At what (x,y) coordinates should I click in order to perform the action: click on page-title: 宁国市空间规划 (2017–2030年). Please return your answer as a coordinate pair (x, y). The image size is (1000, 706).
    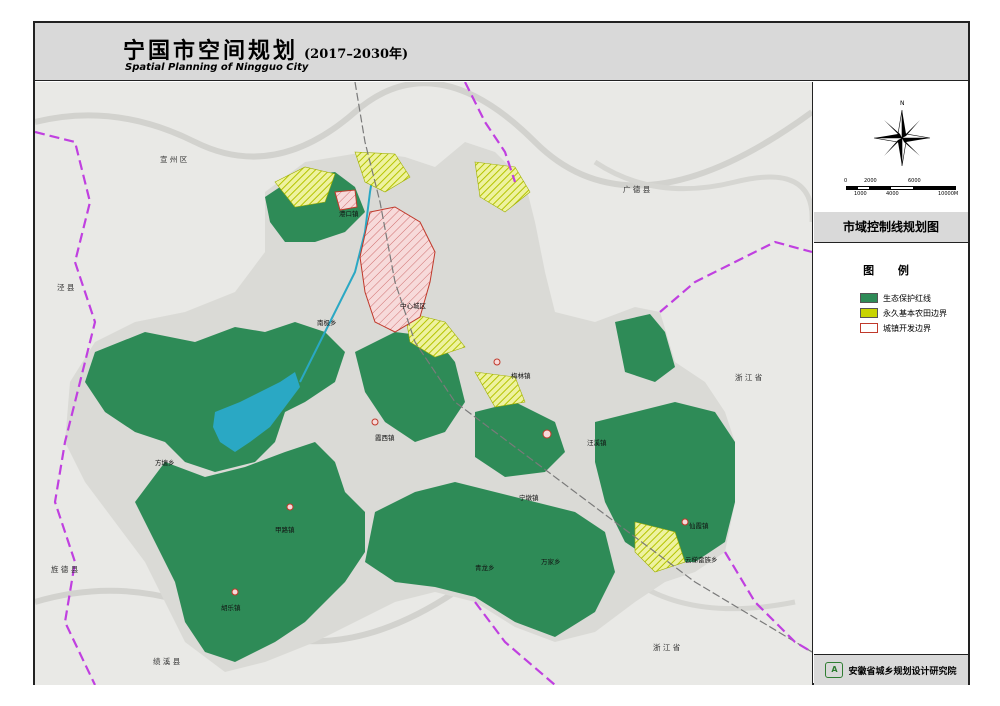
    Looking at the image, I should click on (266, 51).